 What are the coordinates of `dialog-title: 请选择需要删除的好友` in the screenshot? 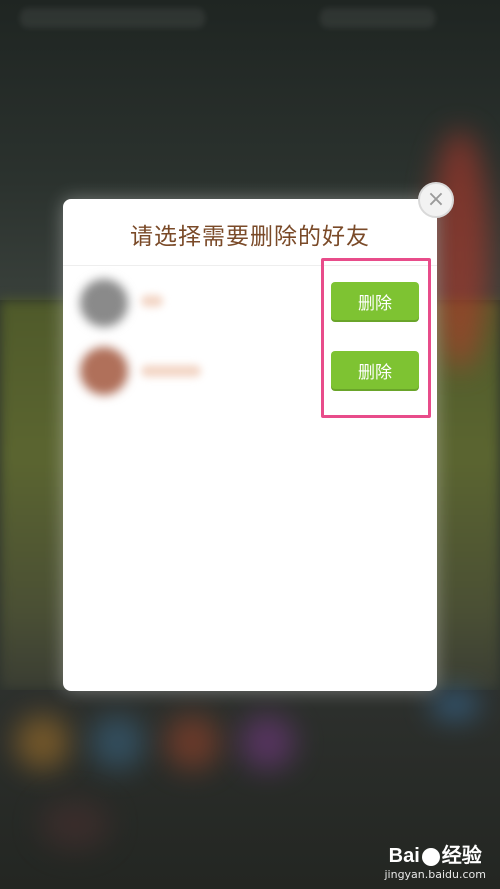 It's located at (250, 237).